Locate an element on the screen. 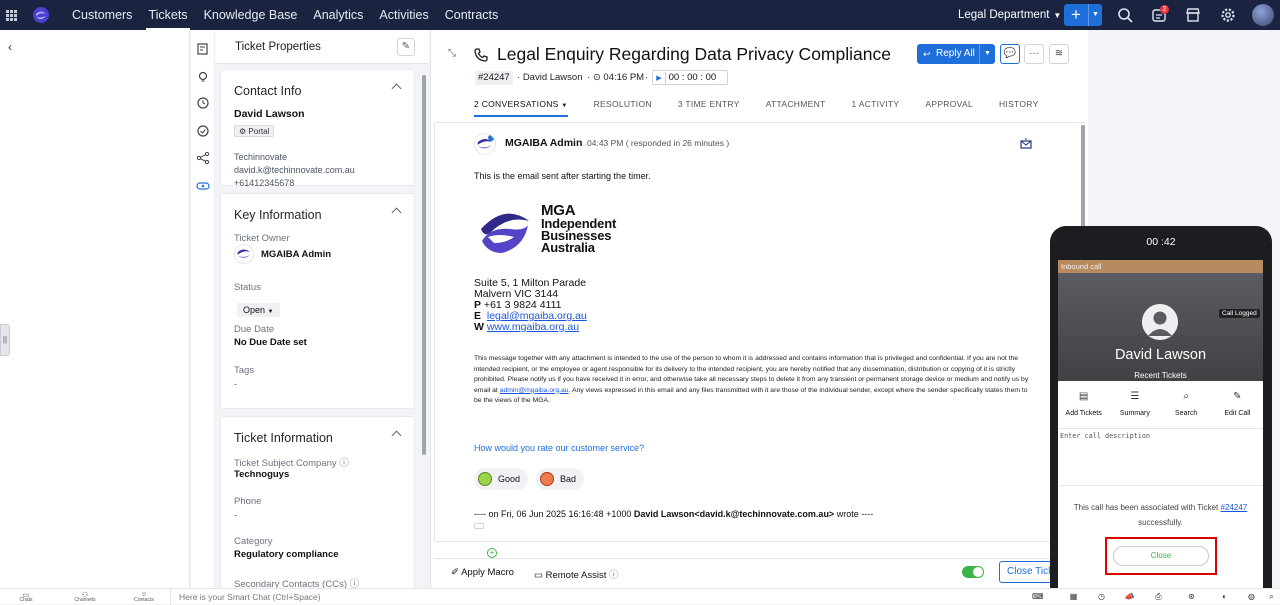 The width and height of the screenshot is (1280, 605). tab-attachment: ATTACHMENT is located at coordinates (796, 108).